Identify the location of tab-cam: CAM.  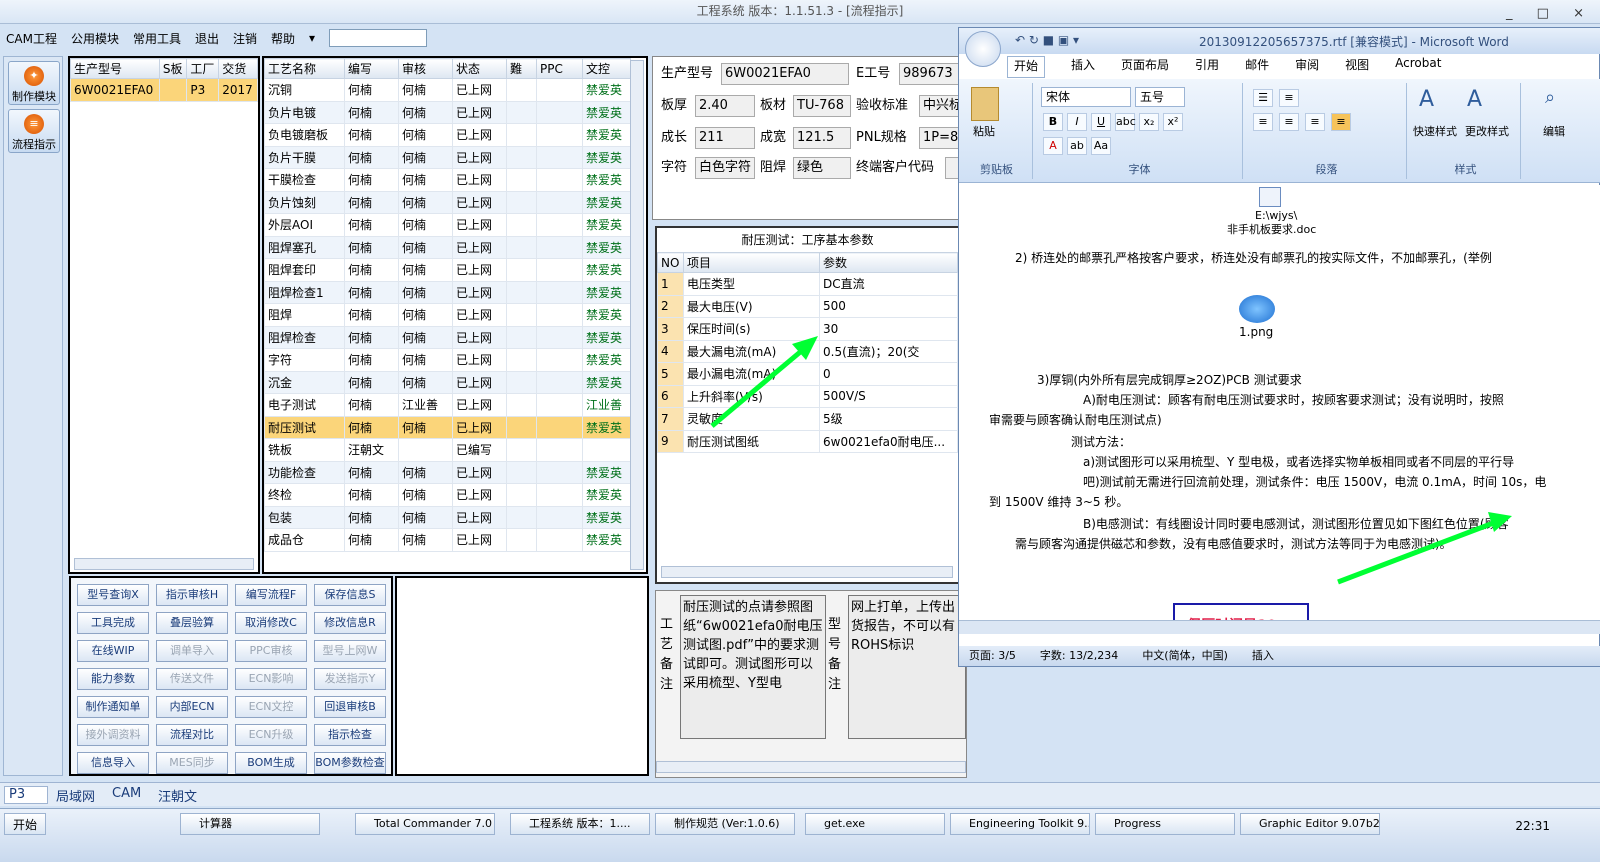
(126, 793).